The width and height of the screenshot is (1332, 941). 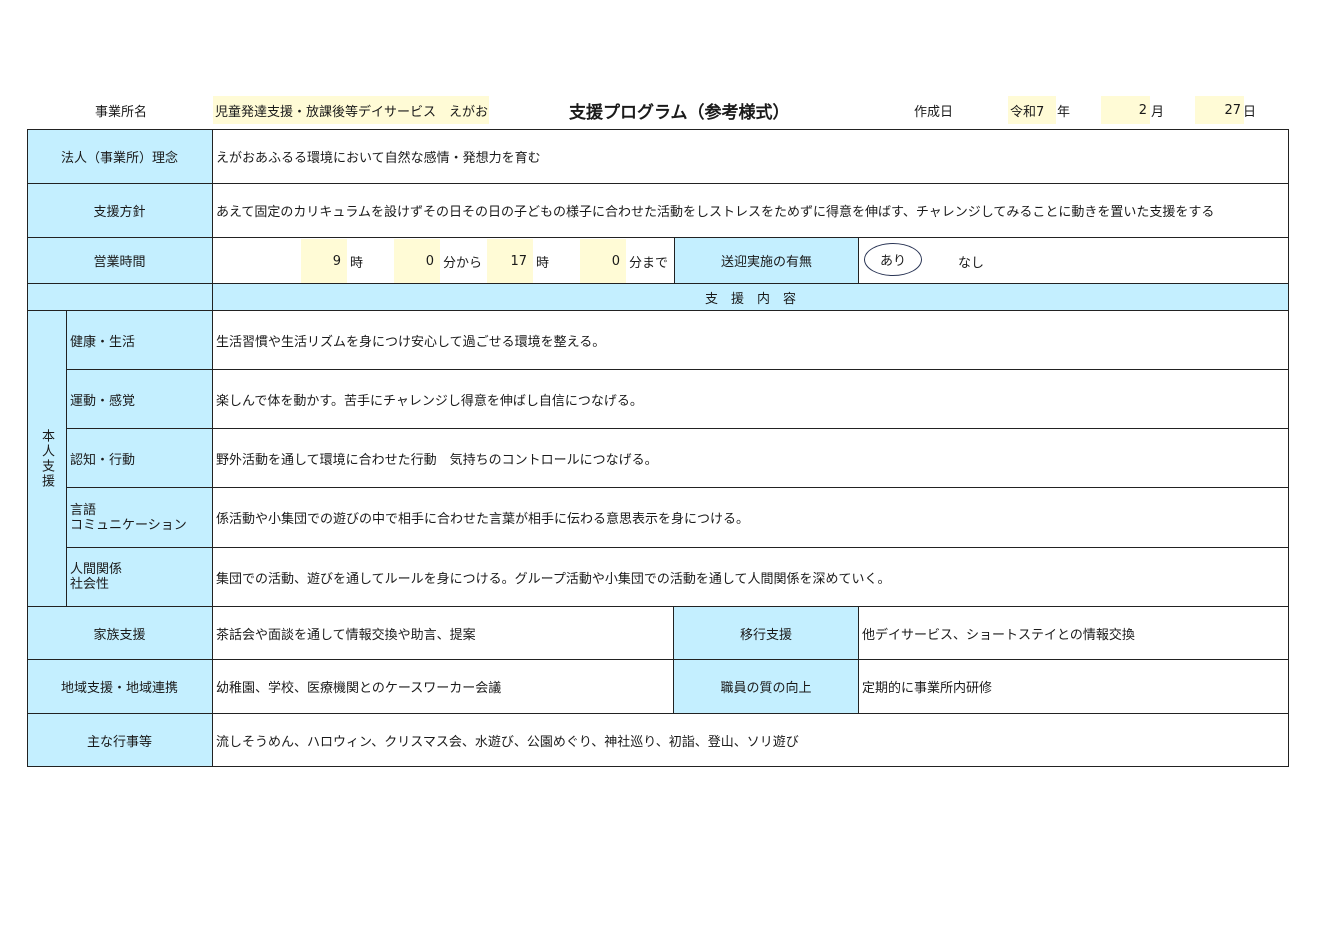 What do you see at coordinates (543, 263) in the screenshot?
I see `end-hour-unit: 時` at bounding box center [543, 263].